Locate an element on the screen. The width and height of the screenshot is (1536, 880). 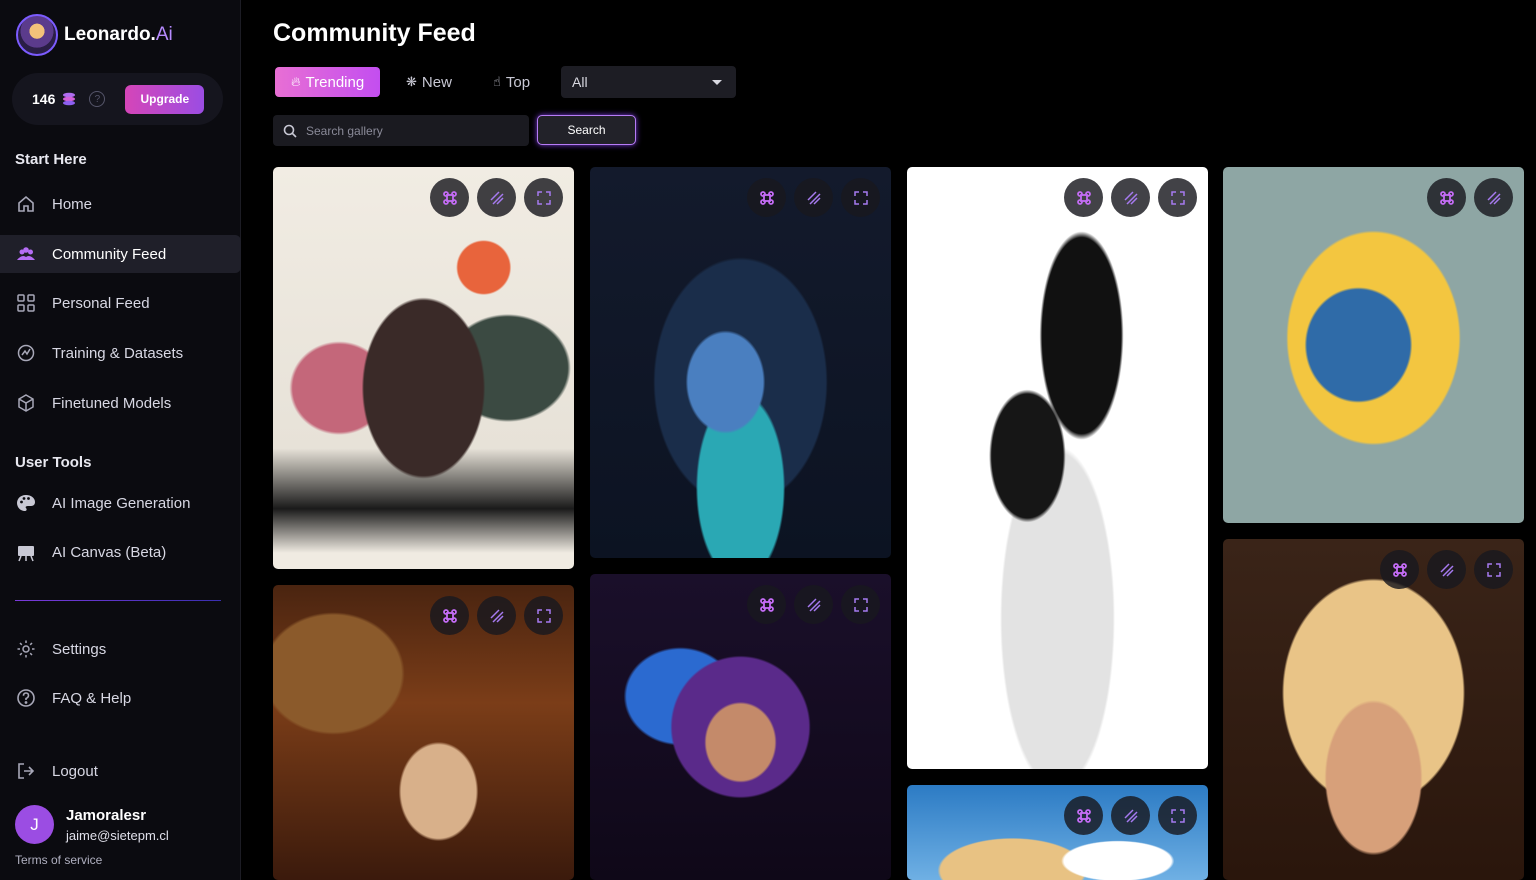
user-profile: J Jamoralesr jaime@sietepm.cl is located at coordinates (92, 824).